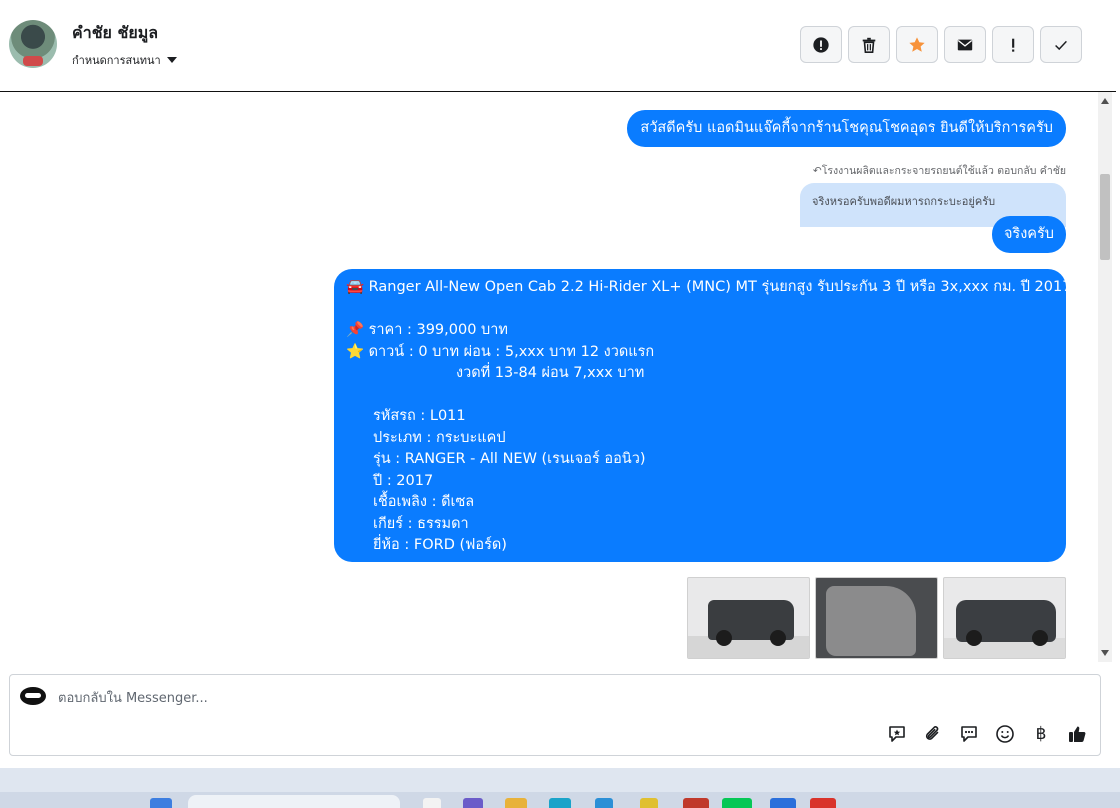 The width and height of the screenshot is (1120, 808). I want to click on emoji-icon, so click(1005, 734).